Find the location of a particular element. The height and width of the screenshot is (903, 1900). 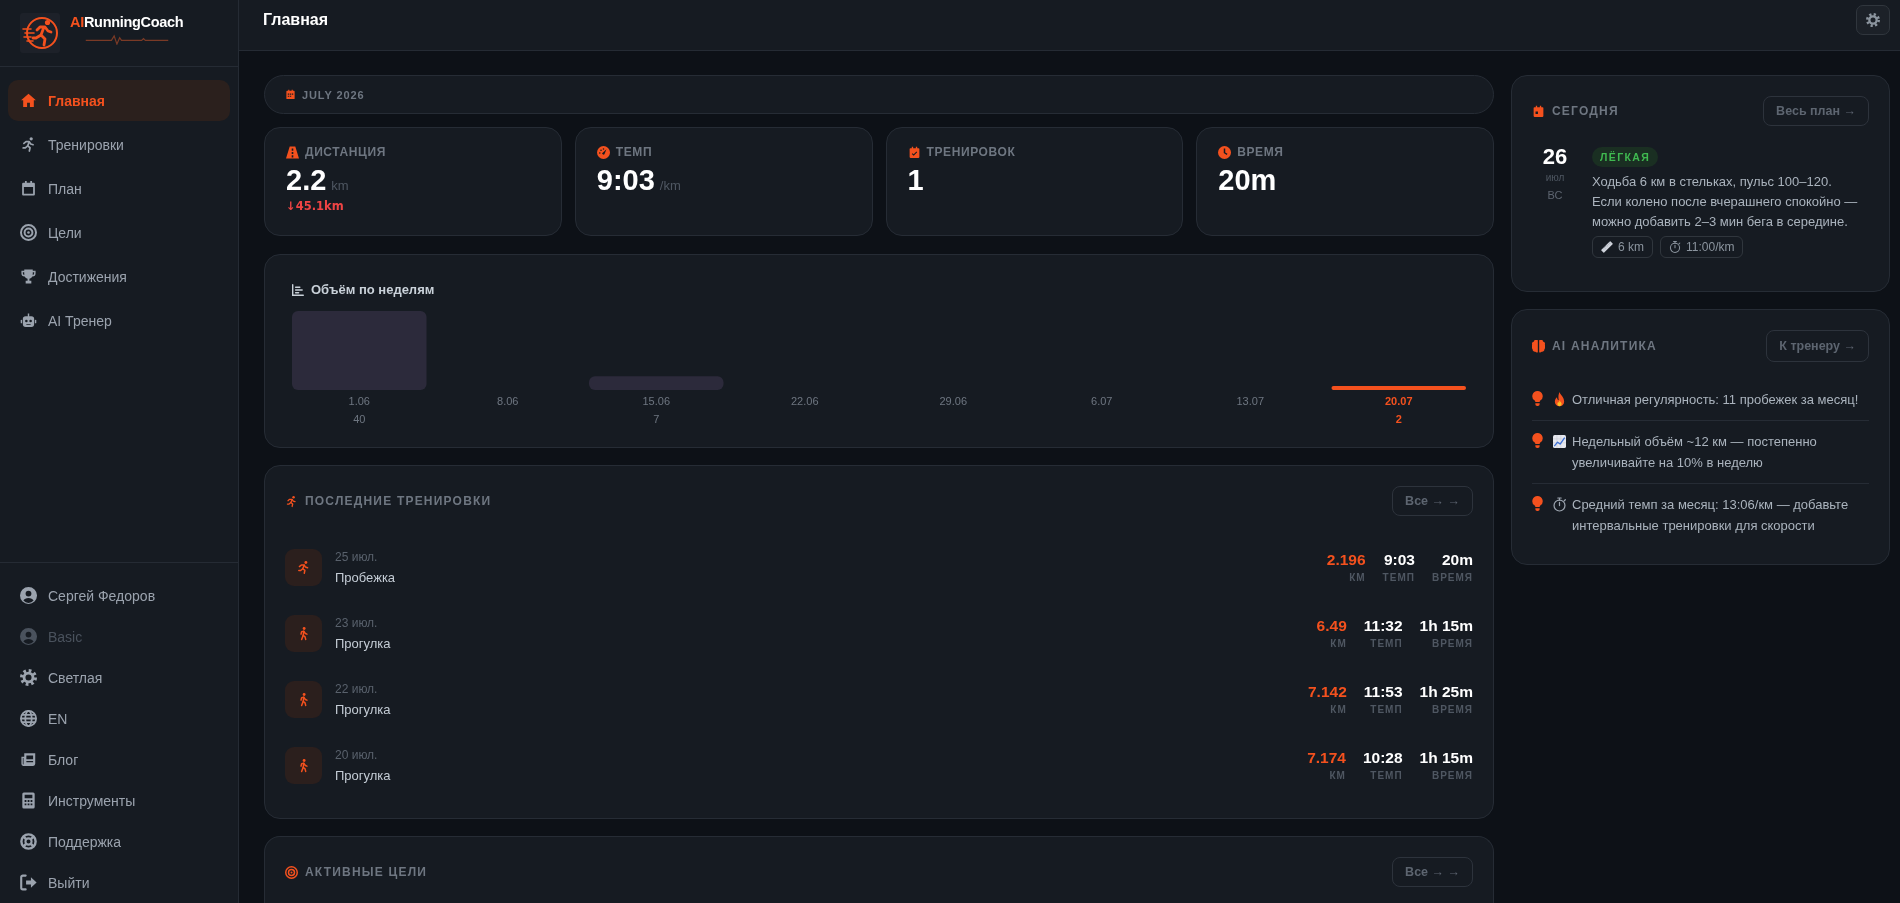

stat-unit: km is located at coordinates (340, 185).